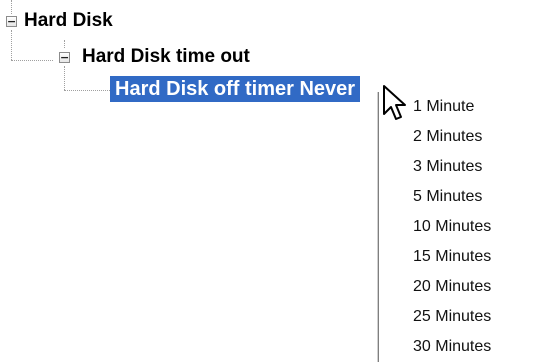 The image size is (540, 362). Describe the element at coordinates (459, 197) in the screenshot. I see `dropdown-option: 5 Minutes` at that location.